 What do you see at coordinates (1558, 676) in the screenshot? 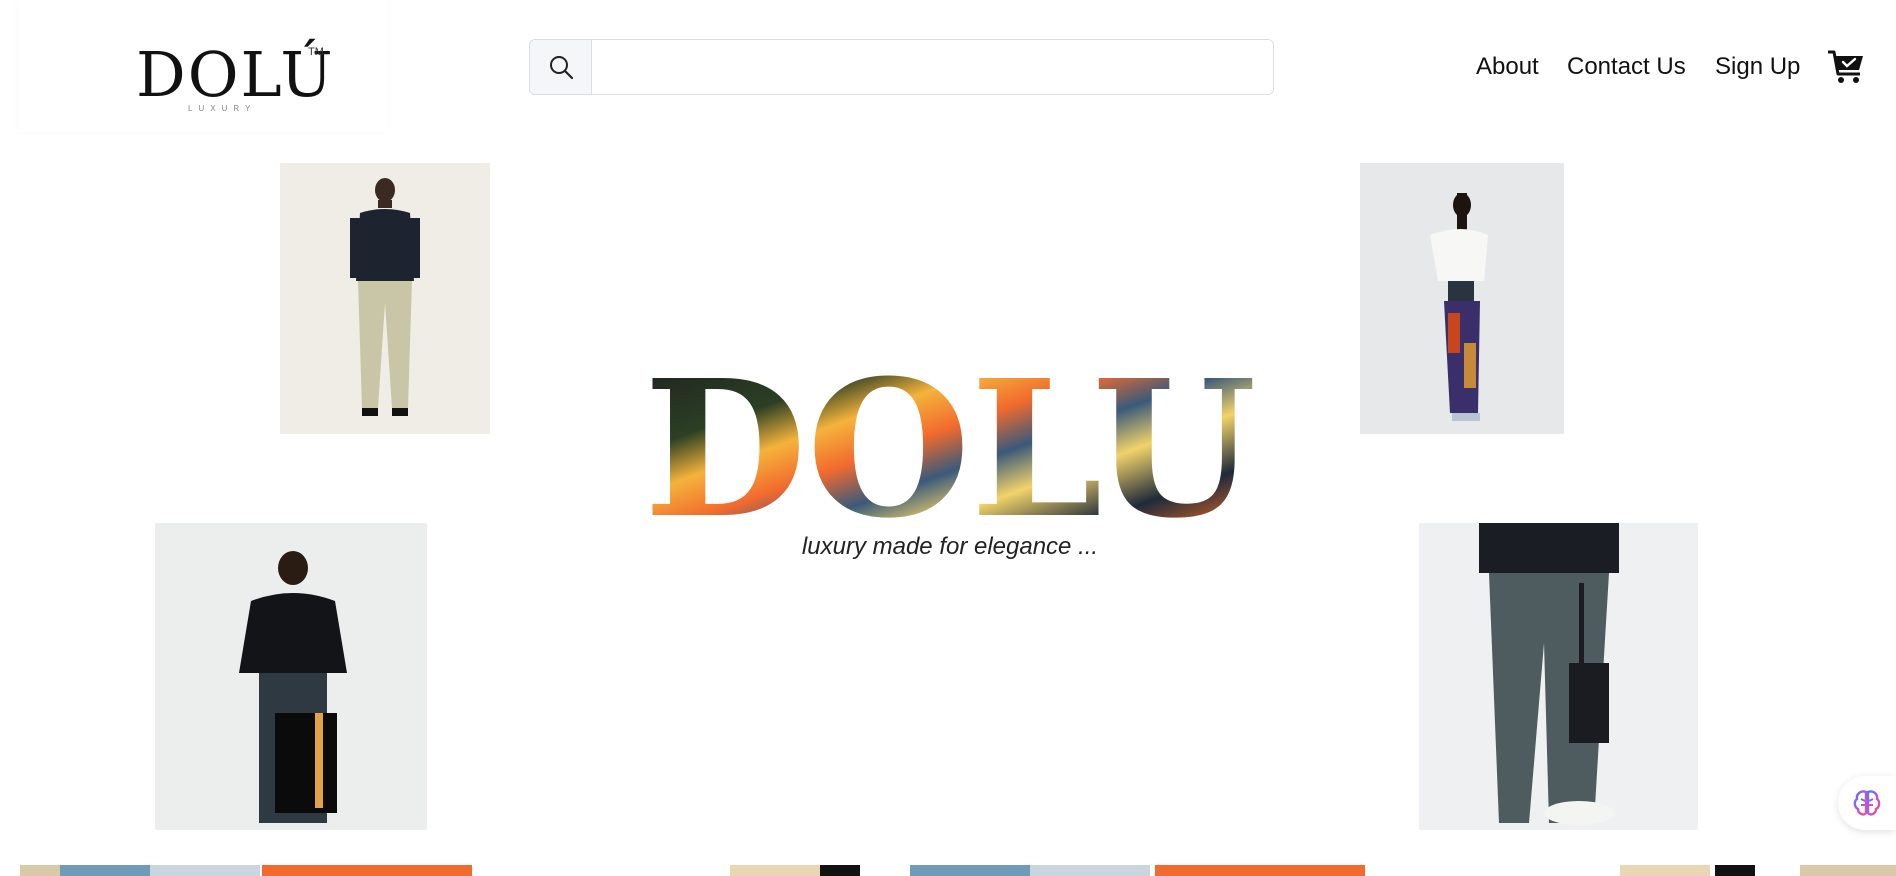
I see `photo-model-cargo` at bounding box center [1558, 676].